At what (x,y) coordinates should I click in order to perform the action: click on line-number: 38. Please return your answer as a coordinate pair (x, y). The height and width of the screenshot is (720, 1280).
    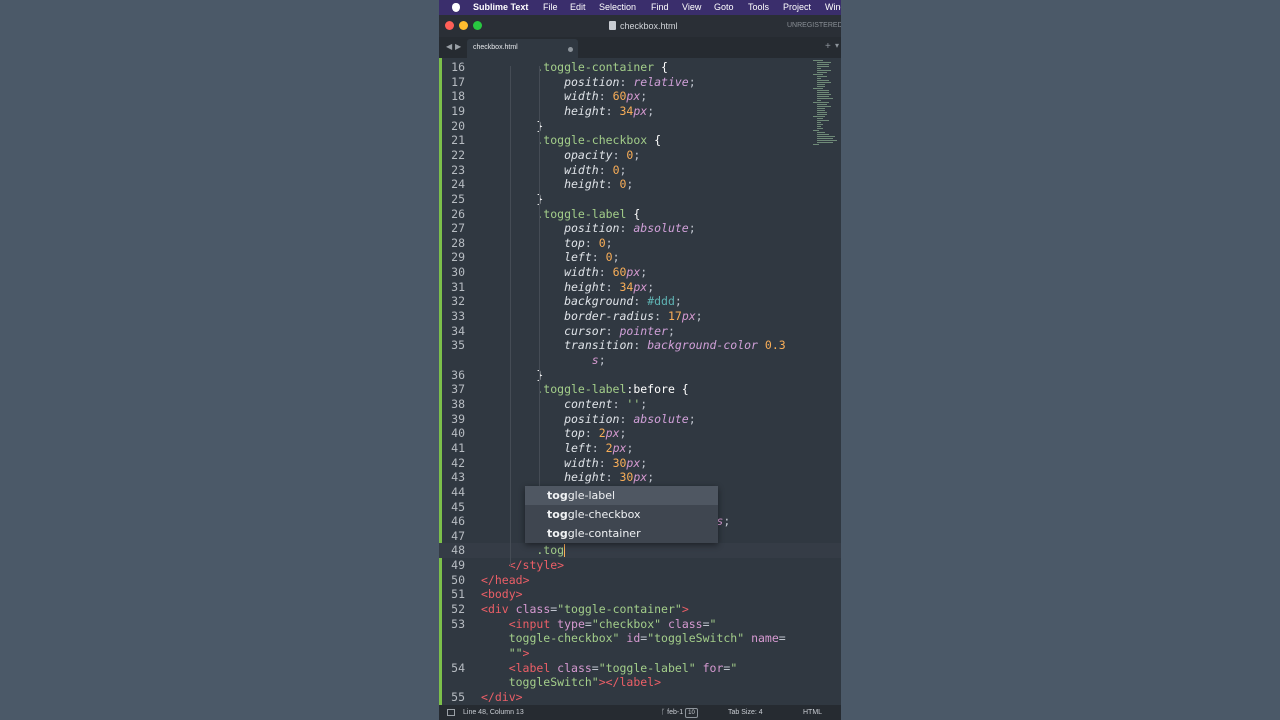
    Looking at the image, I should click on (452, 404).